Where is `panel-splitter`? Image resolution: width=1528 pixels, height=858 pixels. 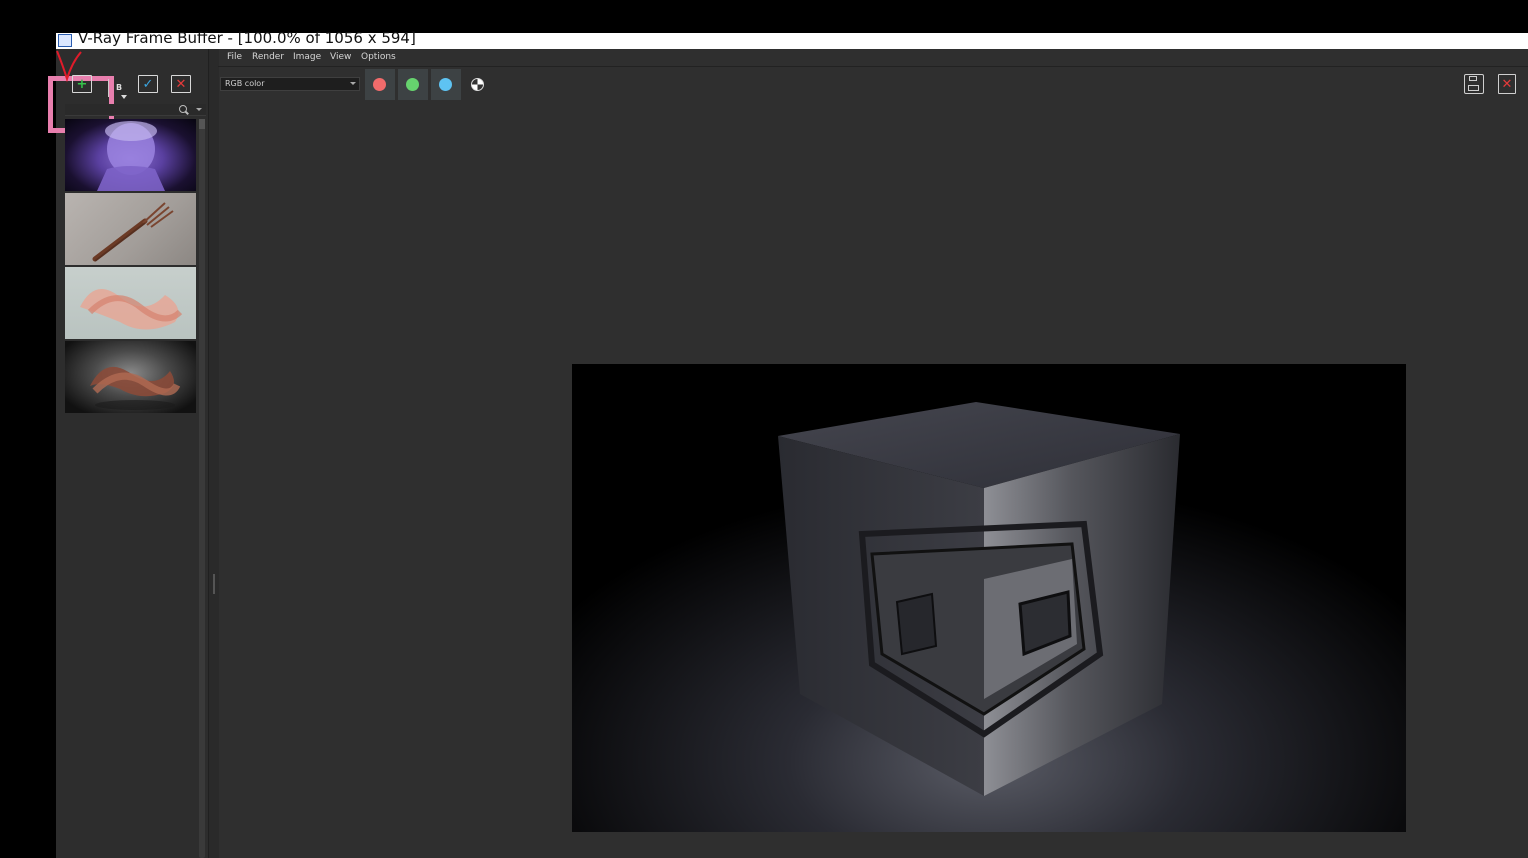 panel-splitter is located at coordinates (213, 453).